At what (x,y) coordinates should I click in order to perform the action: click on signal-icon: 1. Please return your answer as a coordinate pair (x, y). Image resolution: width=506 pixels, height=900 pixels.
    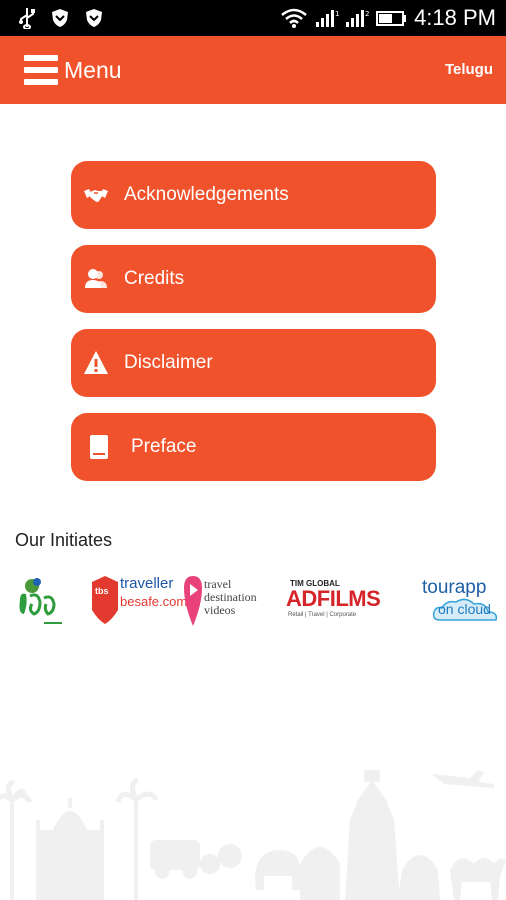
    Looking at the image, I should click on (327, 18).